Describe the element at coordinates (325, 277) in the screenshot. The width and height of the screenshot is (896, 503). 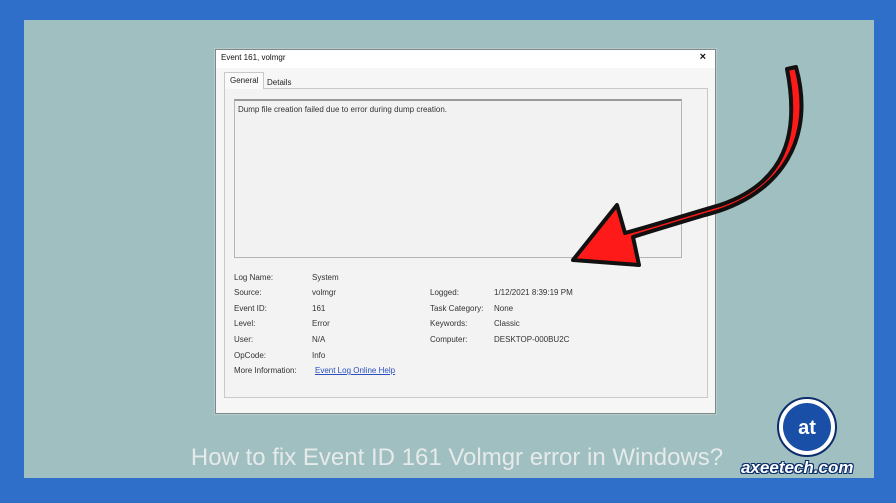
I see `log-name-value: System` at that location.